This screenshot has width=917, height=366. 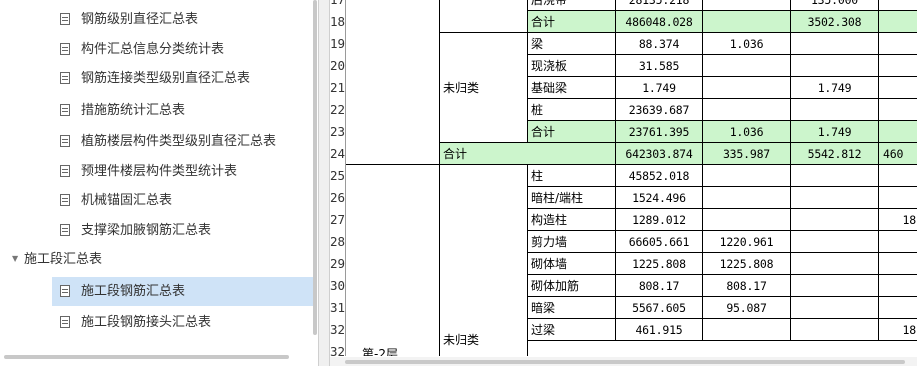 I want to click on component-type-cell: 暗柱/端柱, so click(x=572, y=198).